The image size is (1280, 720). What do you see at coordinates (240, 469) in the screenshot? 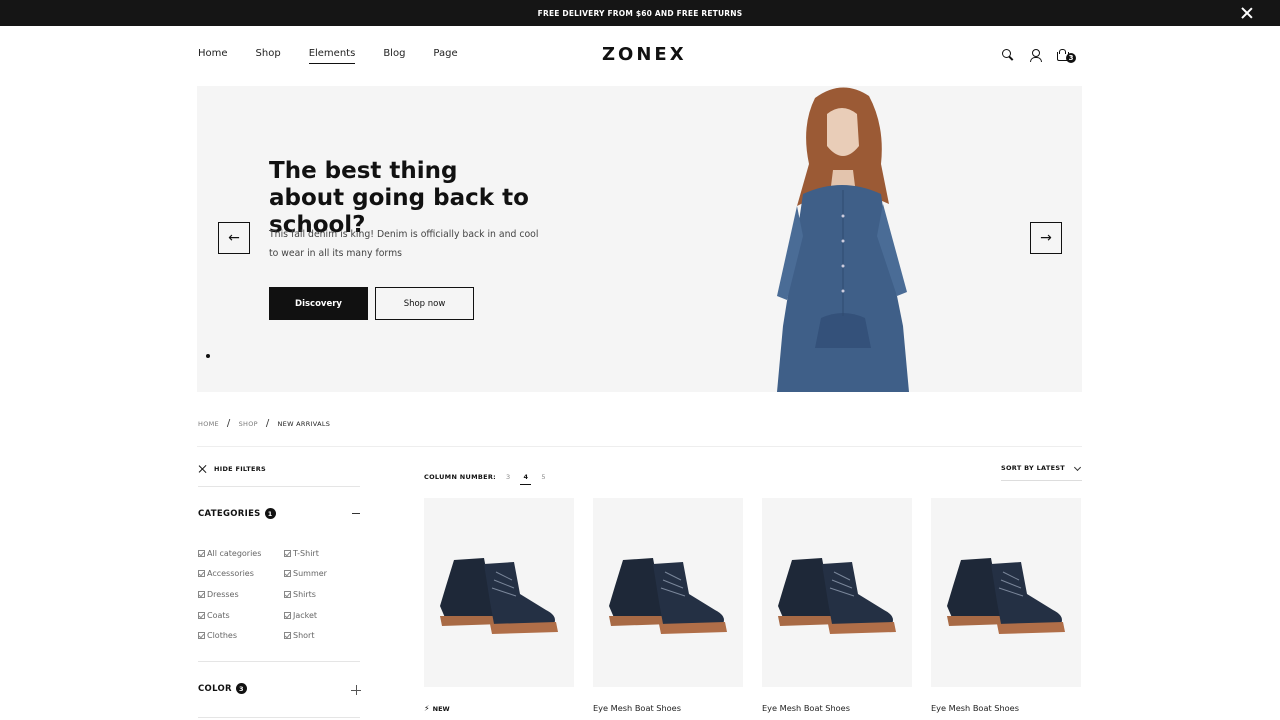
I see `hide-filters-label: HIDE FILTERS` at bounding box center [240, 469].